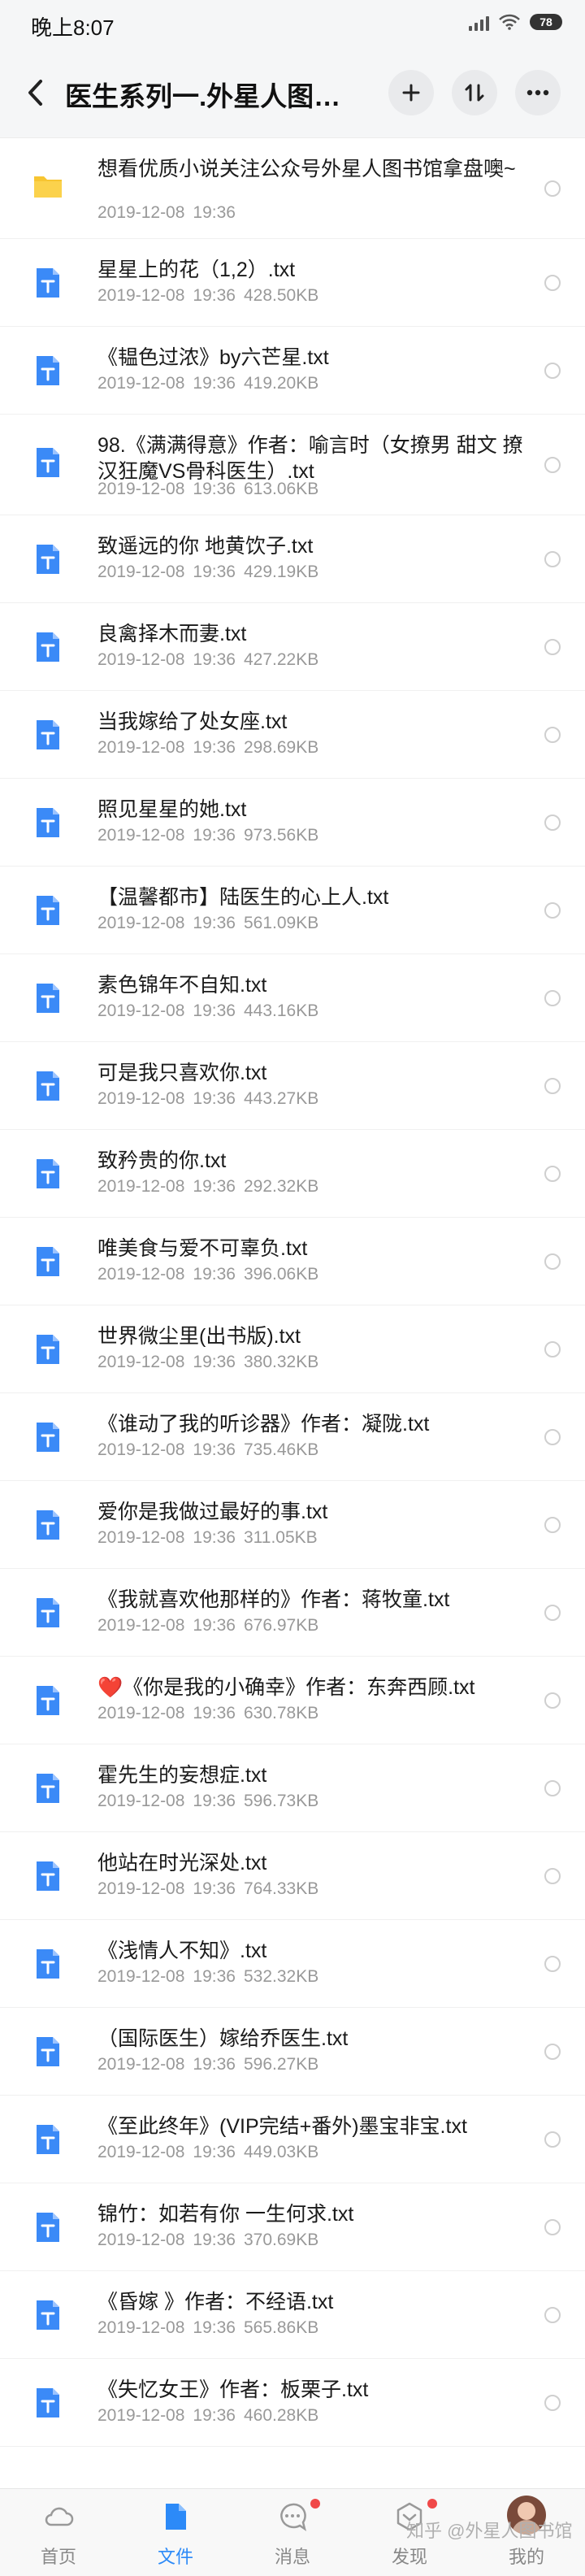  What do you see at coordinates (292, 2227) in the screenshot?
I see `file-list-item: 锦竹：如若有你 一生何求.txt 2019-12-08 19:36 370.69KB` at bounding box center [292, 2227].